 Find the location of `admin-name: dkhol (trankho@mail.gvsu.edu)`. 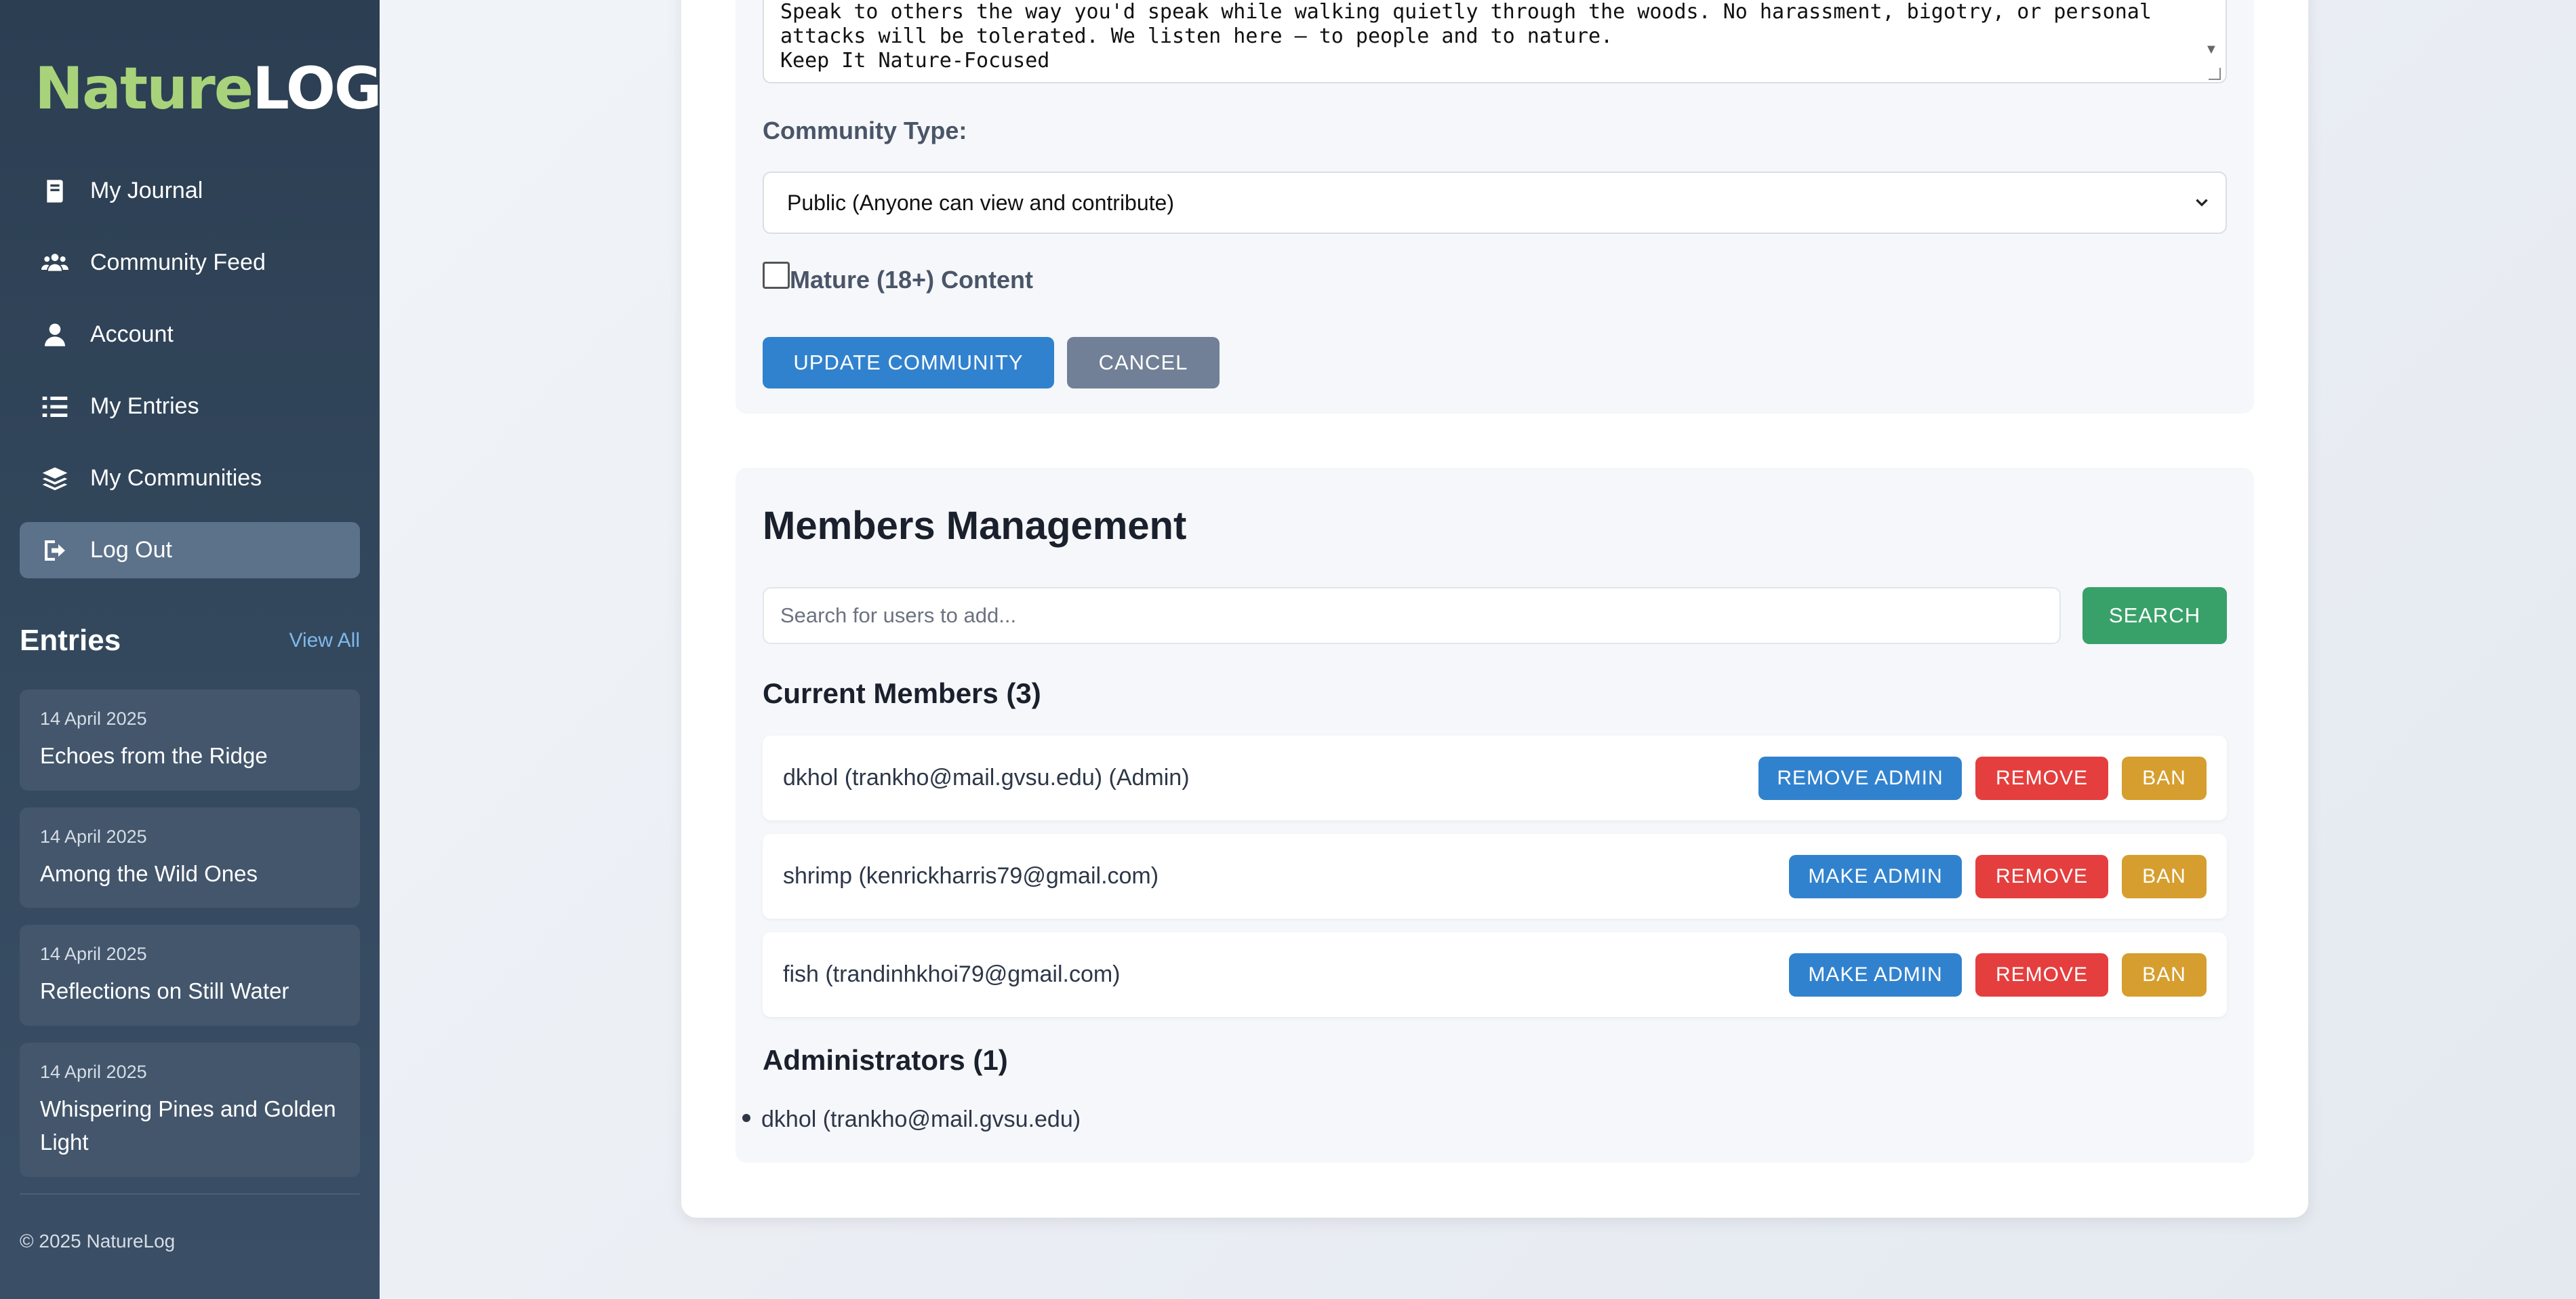

admin-name: dkhol (trankho@mail.gvsu.edu) is located at coordinates (921, 1119).